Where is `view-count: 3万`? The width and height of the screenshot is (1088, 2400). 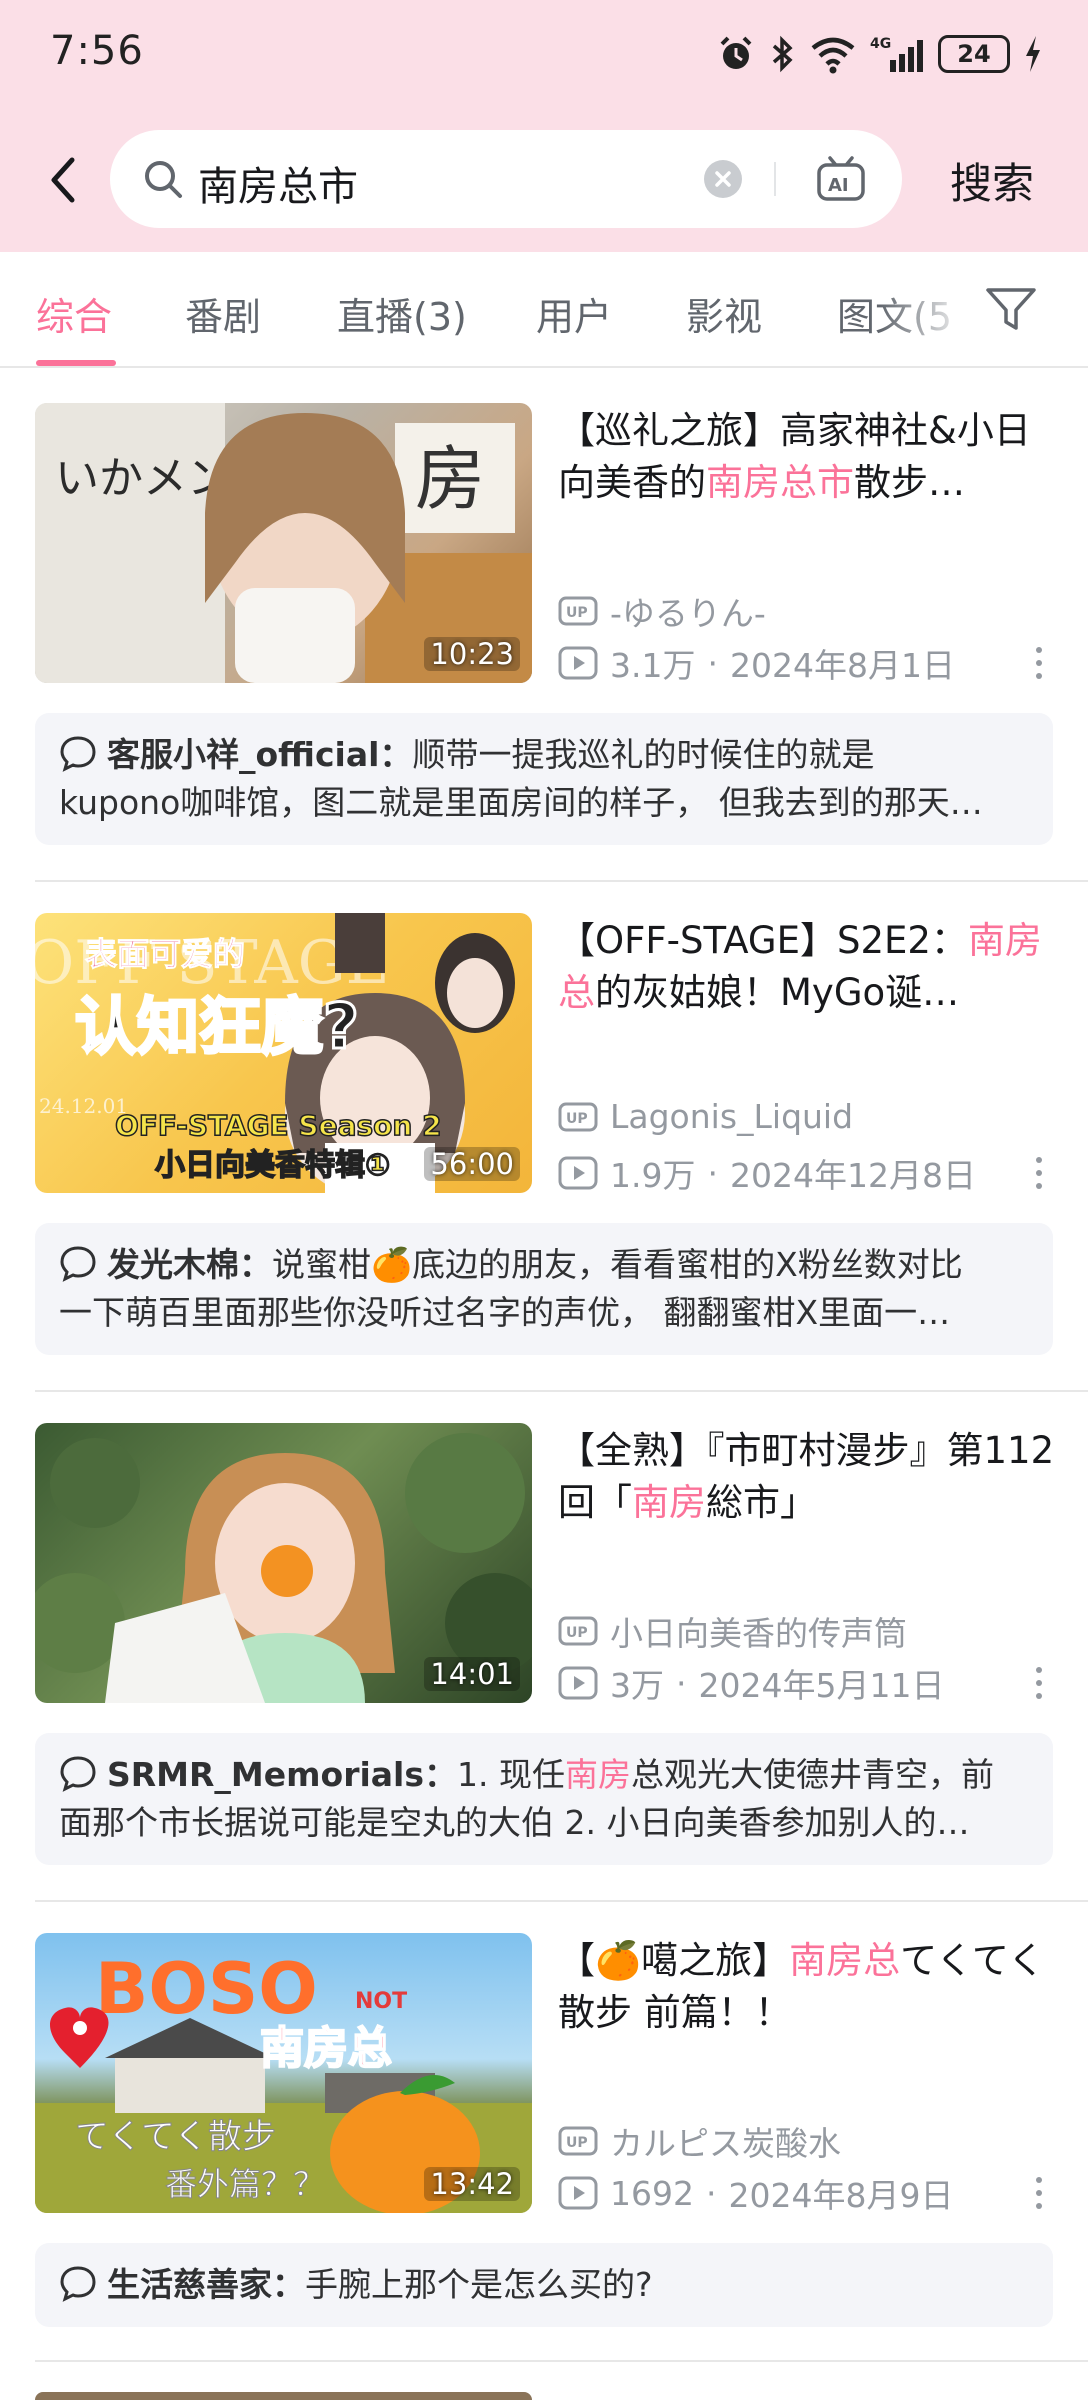 view-count: 3万 is located at coordinates (637, 1685).